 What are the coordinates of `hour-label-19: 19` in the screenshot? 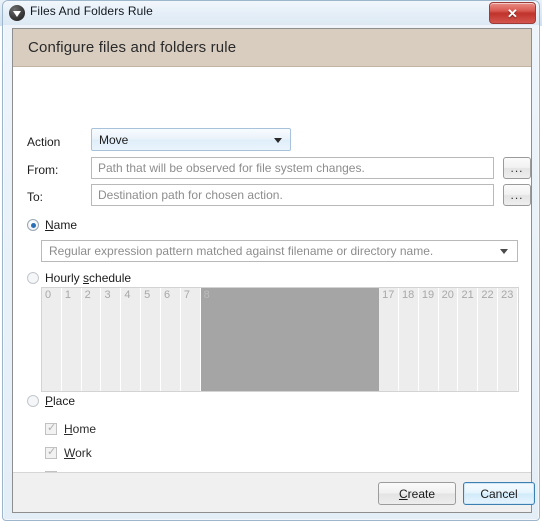 It's located at (428, 295).